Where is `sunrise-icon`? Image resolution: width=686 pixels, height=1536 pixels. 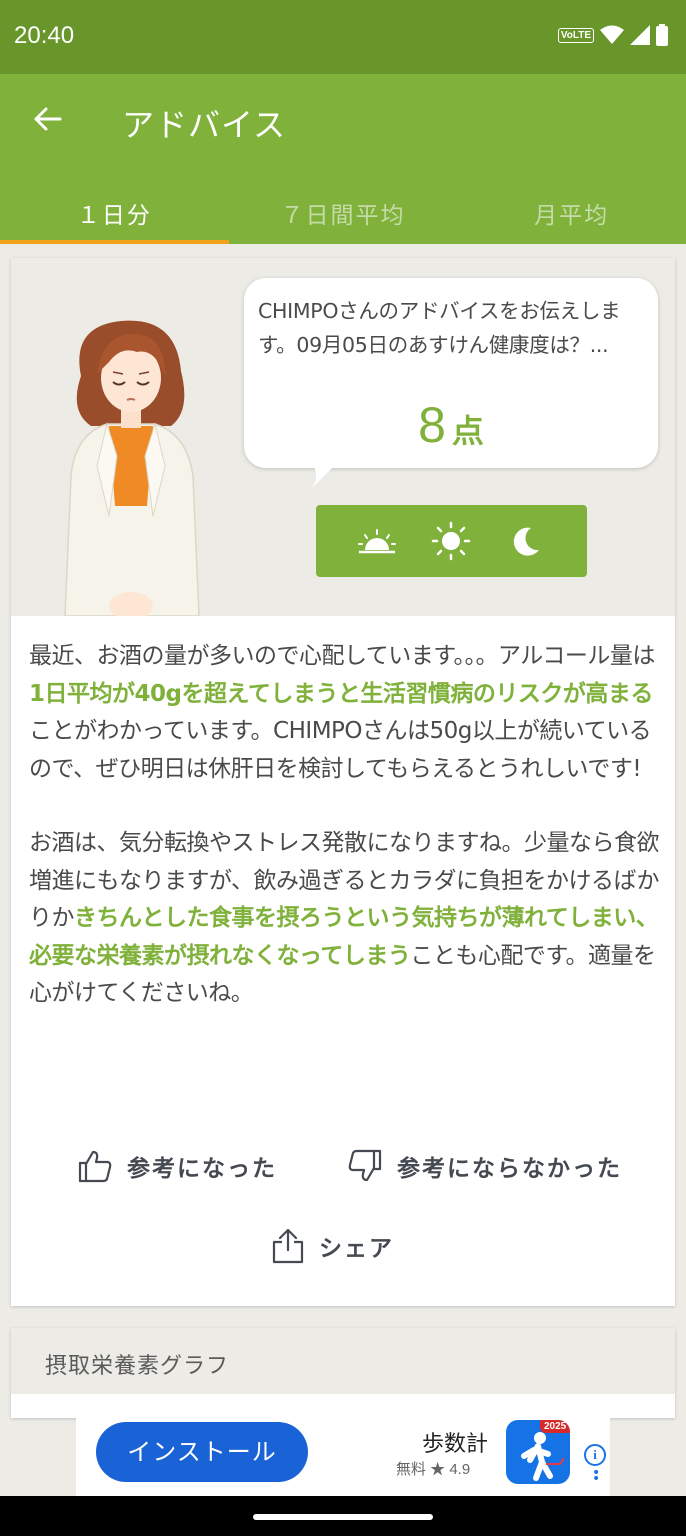
sunrise-icon is located at coordinates (377, 541).